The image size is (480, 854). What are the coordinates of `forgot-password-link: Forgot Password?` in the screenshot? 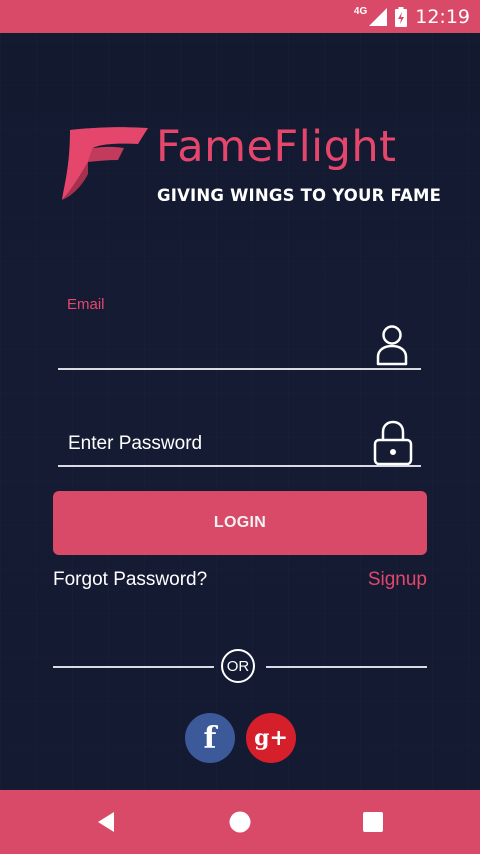 It's located at (130, 580).